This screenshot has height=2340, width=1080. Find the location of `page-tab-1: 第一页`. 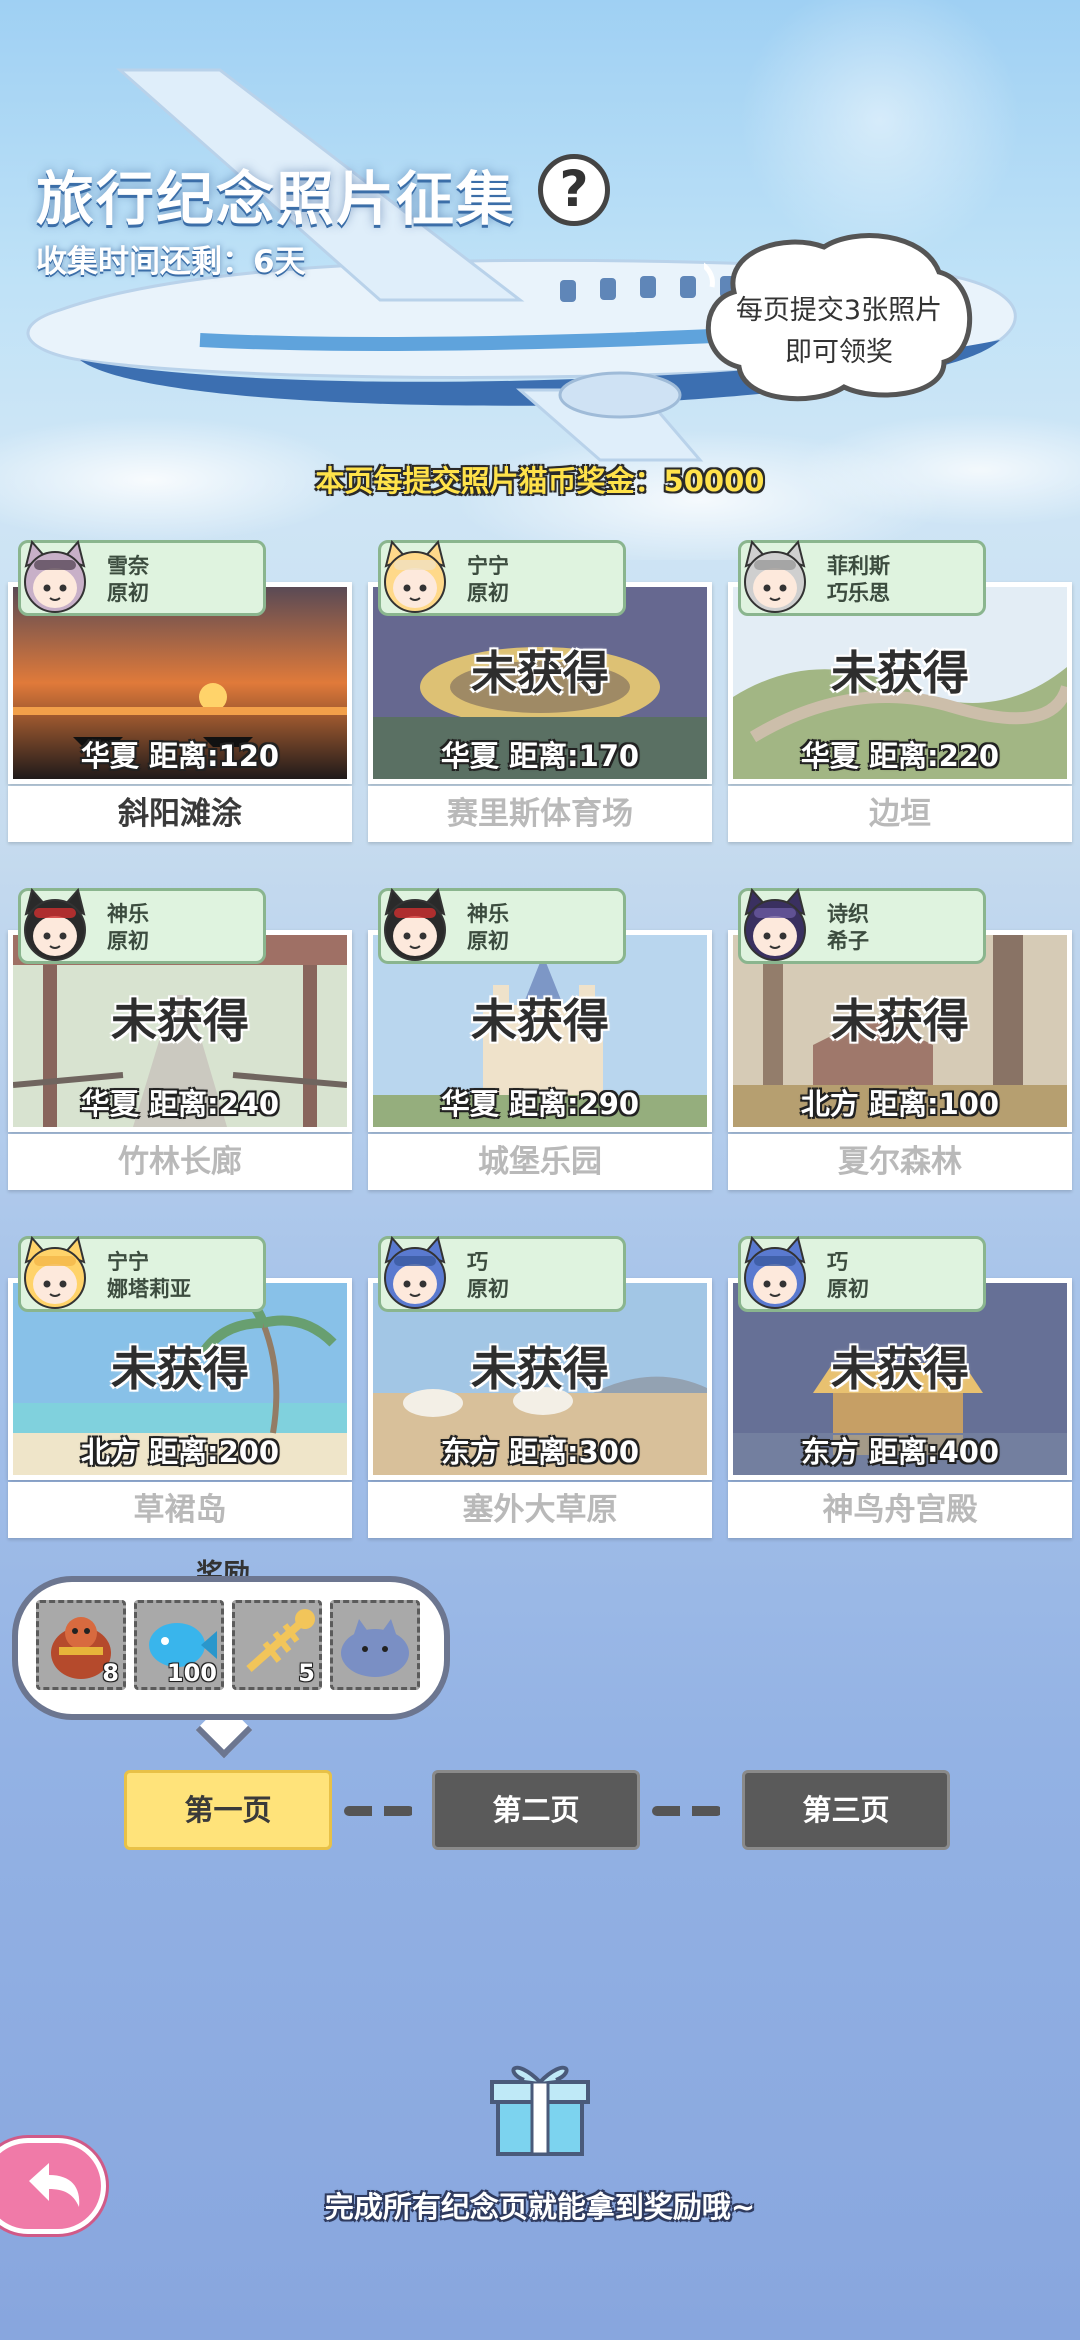

page-tab-1: 第一页 is located at coordinates (228, 1810).